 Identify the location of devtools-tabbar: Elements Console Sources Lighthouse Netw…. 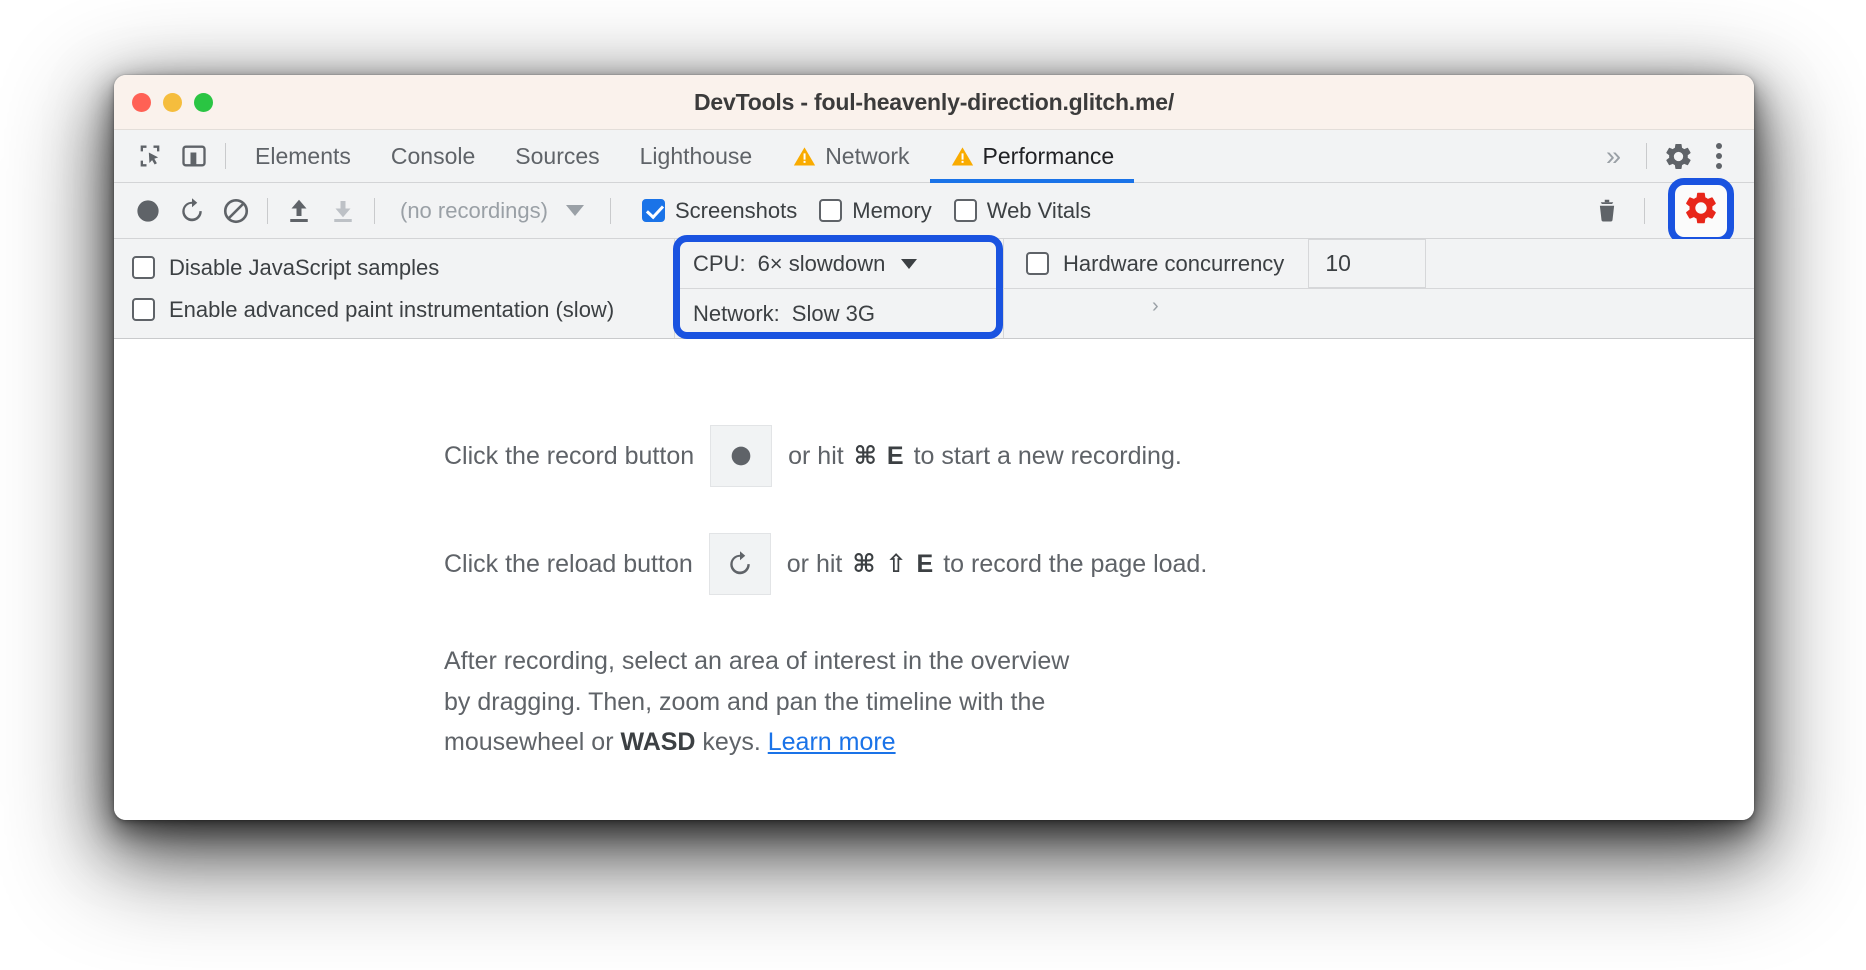
(934, 156).